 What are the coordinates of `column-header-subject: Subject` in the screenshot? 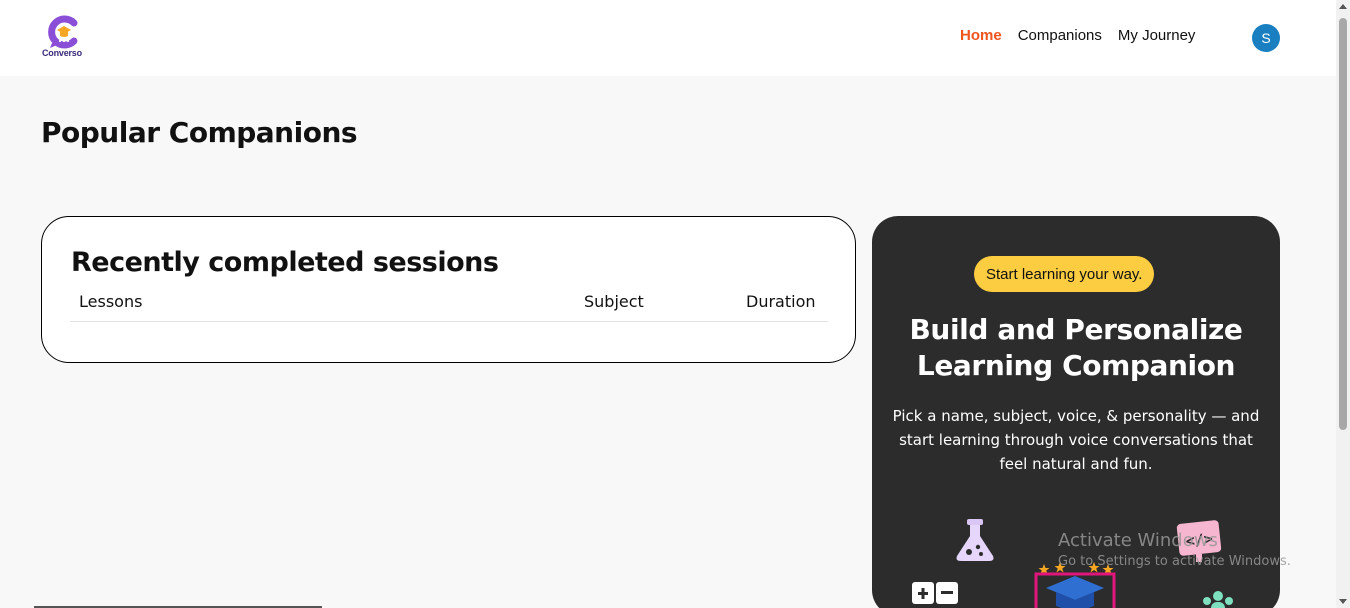 It's located at (614, 301).